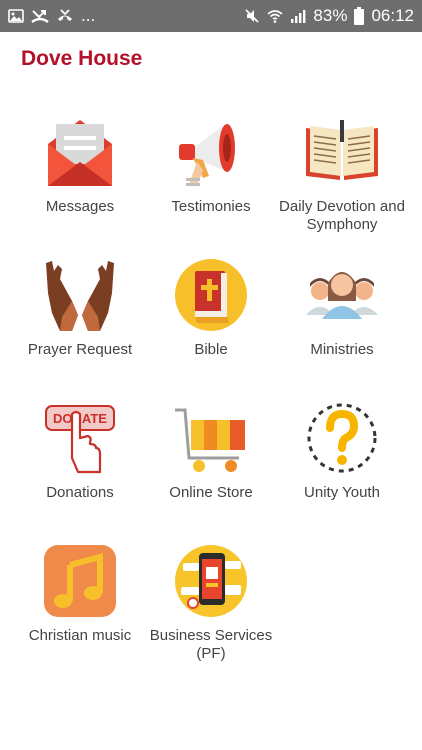 The image size is (422, 750). I want to click on tile-label: Testimonies, so click(211, 206).